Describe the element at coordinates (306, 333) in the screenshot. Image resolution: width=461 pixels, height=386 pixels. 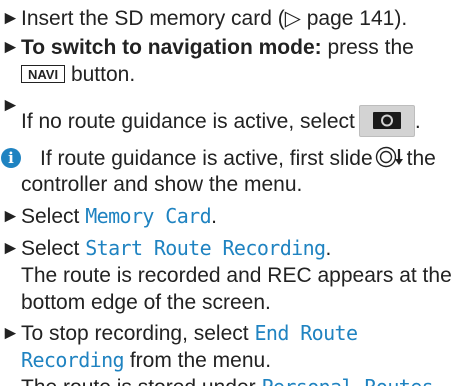
I see `menu-item-end-route-recording: End Route` at that location.